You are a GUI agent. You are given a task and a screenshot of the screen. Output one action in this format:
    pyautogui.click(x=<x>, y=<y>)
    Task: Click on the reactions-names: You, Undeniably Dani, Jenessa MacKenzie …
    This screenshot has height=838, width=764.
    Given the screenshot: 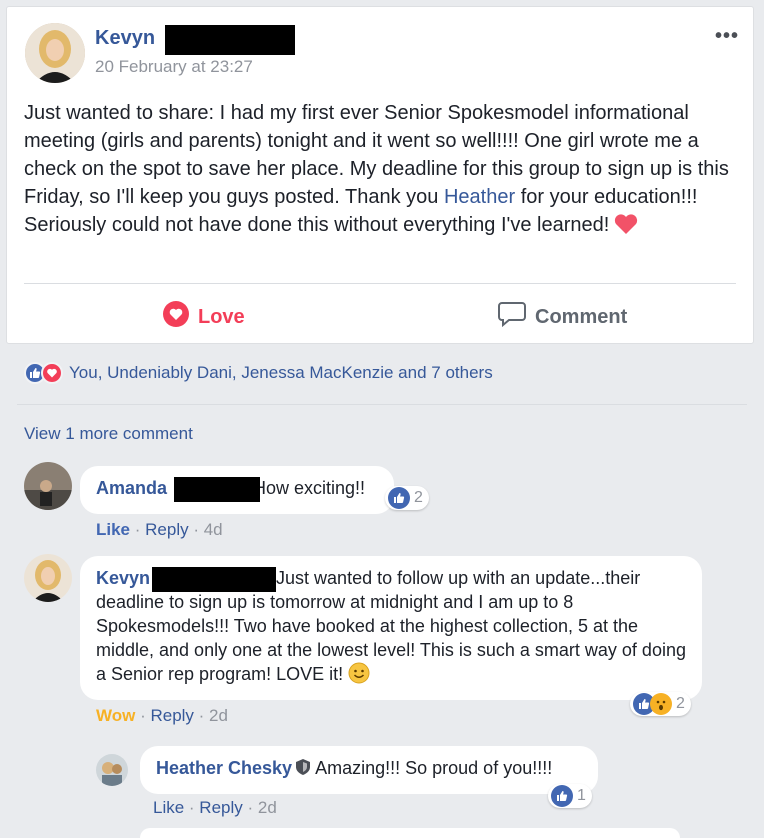 What is the action you would take?
    pyautogui.click(x=281, y=373)
    